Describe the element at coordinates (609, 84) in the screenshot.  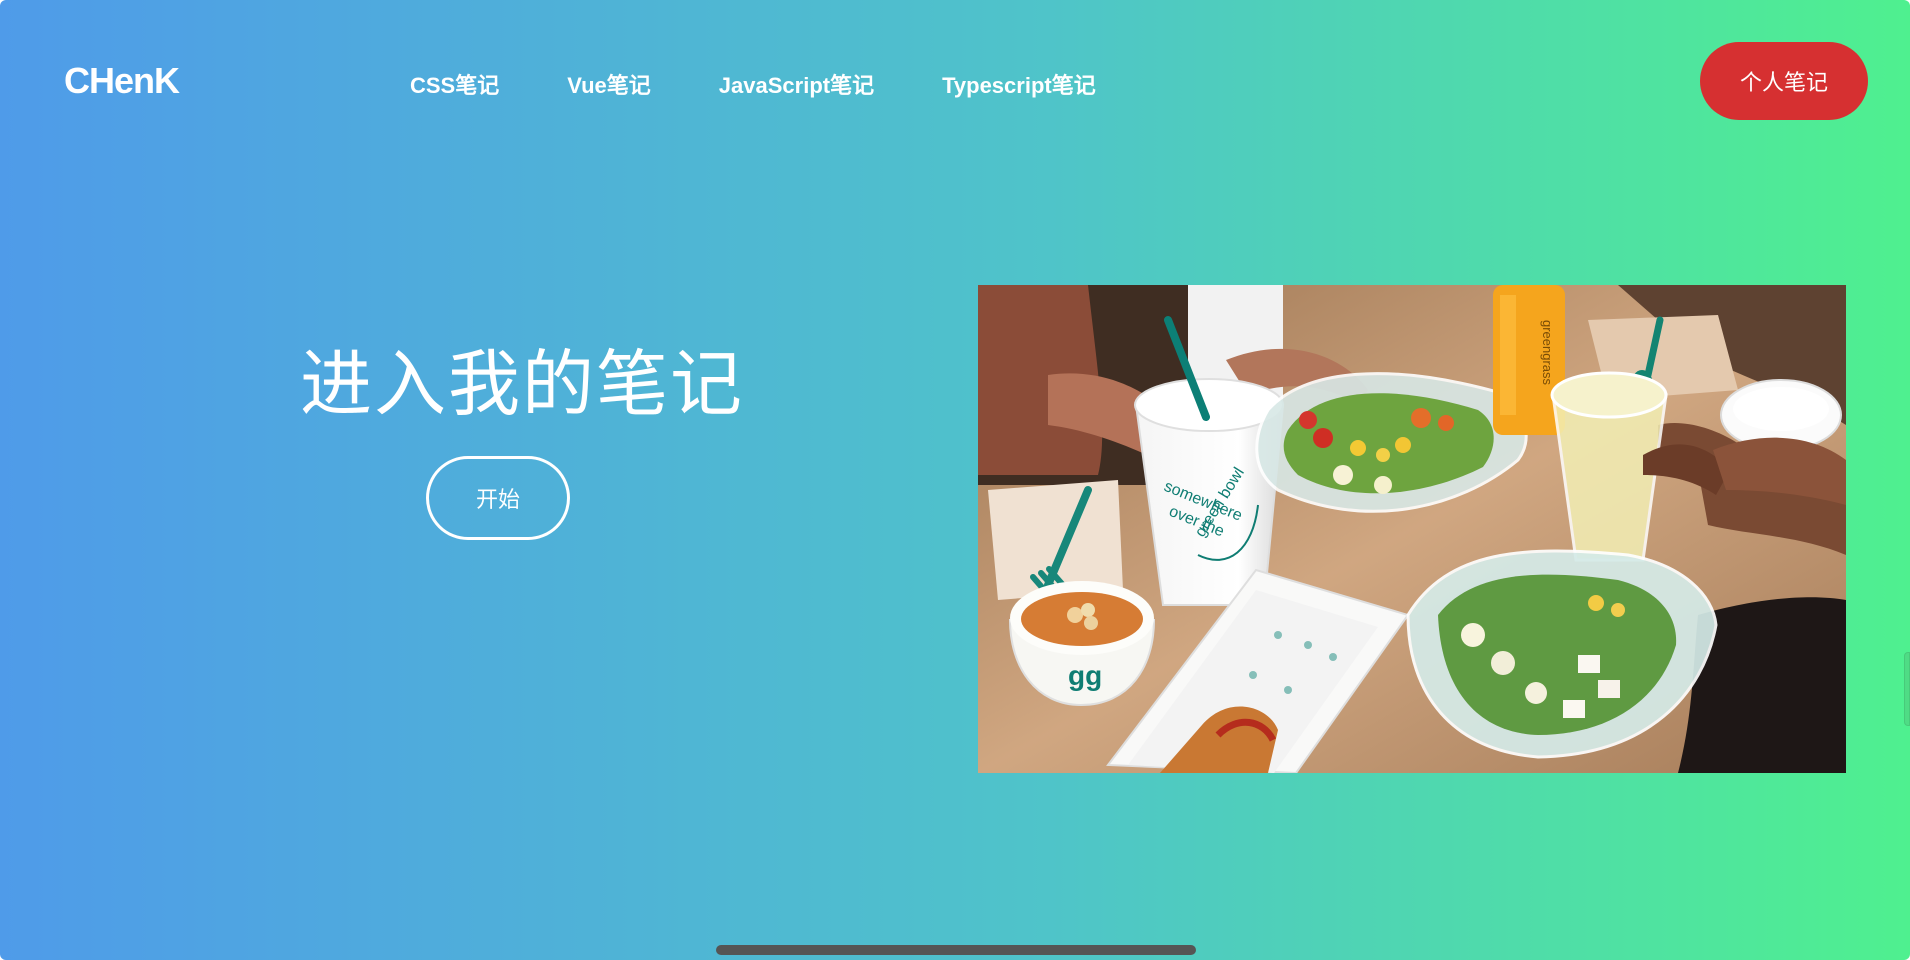
I see `nav-link-vue: Vue笔记` at that location.